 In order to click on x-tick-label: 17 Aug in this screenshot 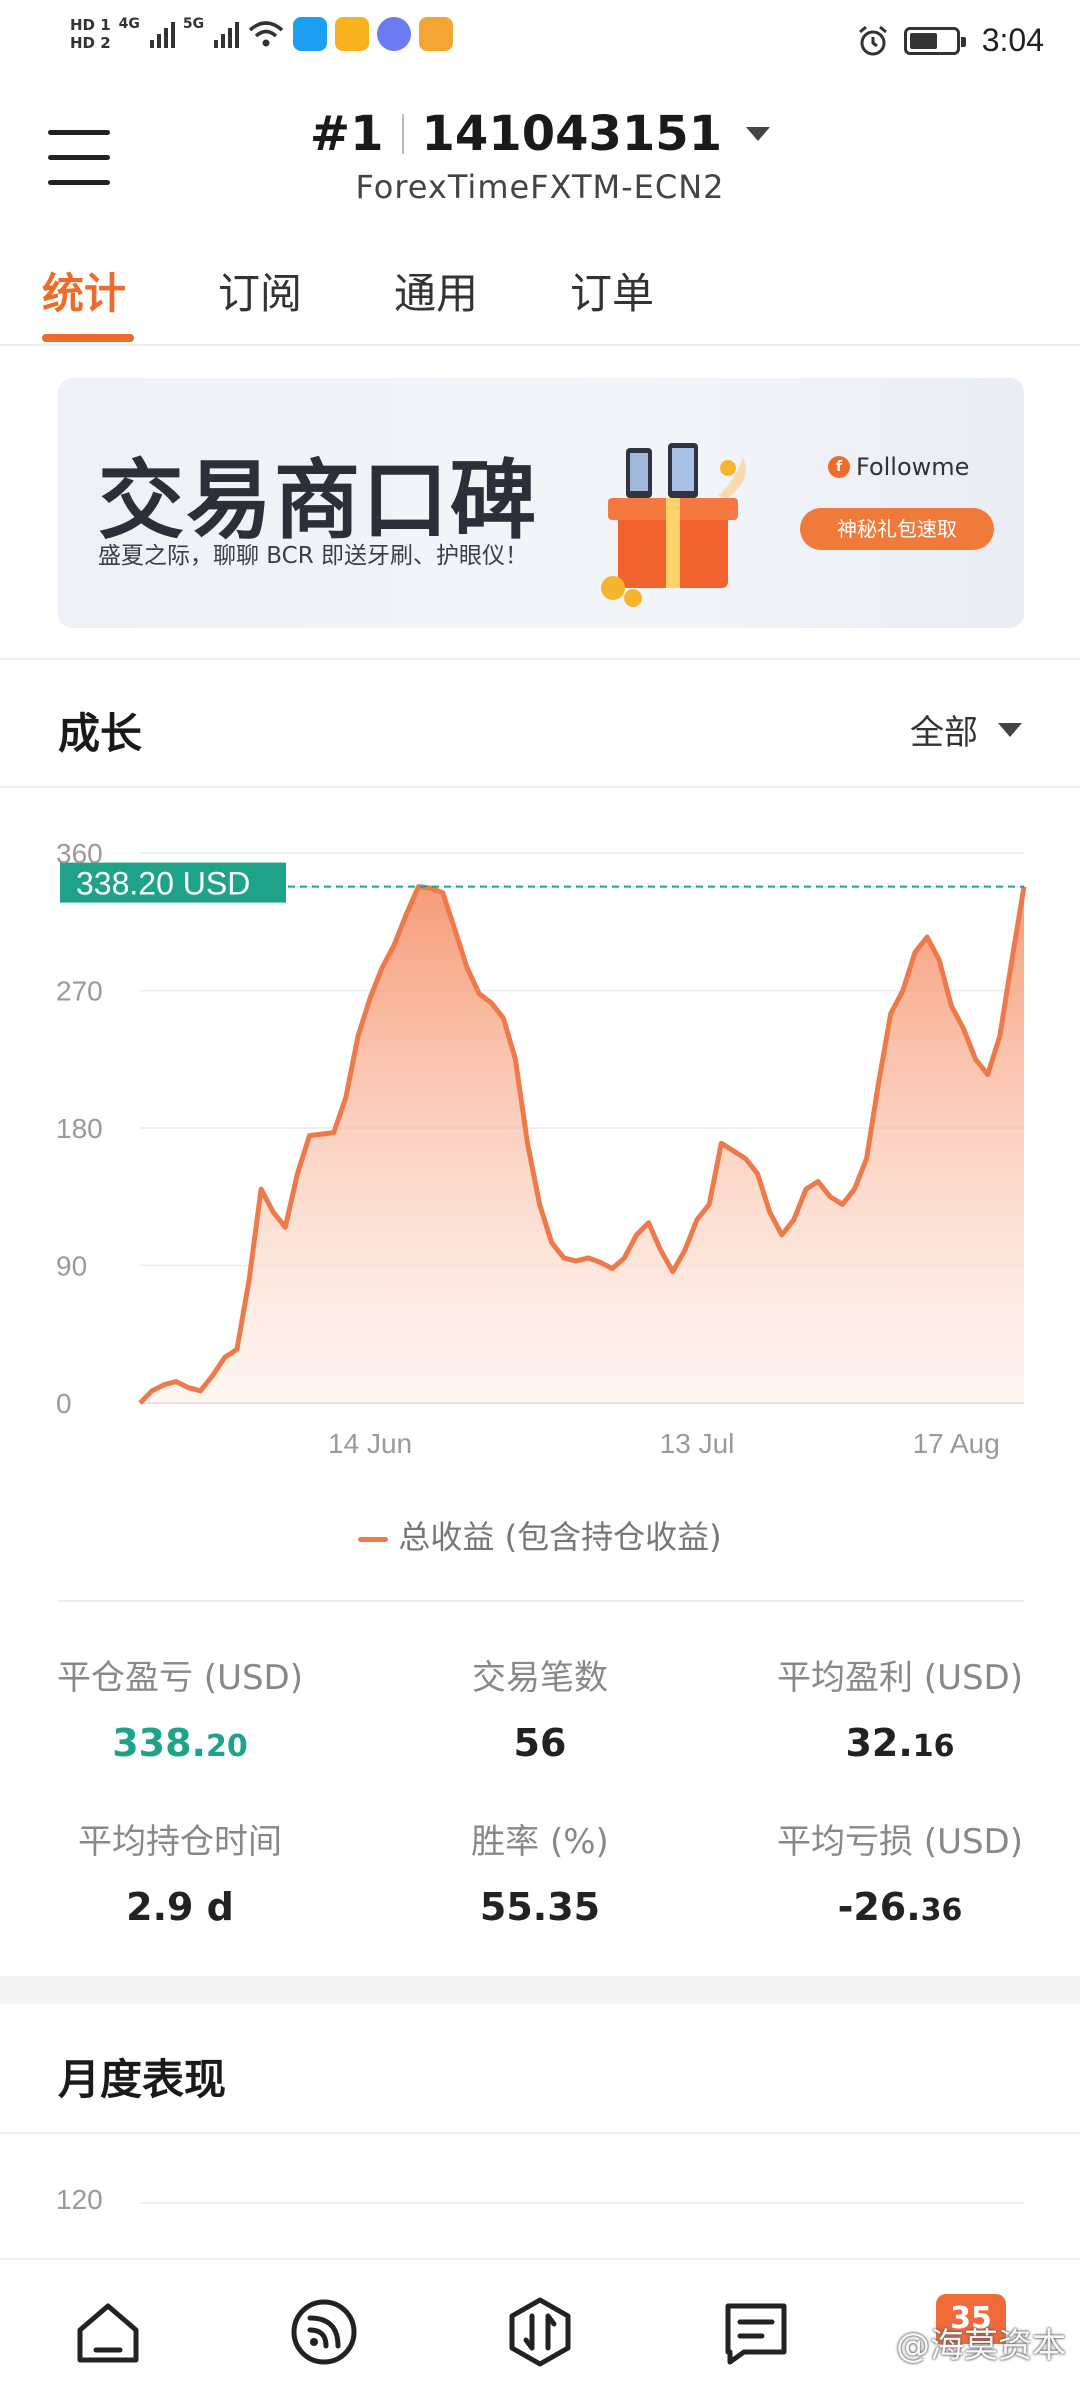, I will do `click(956, 1443)`.